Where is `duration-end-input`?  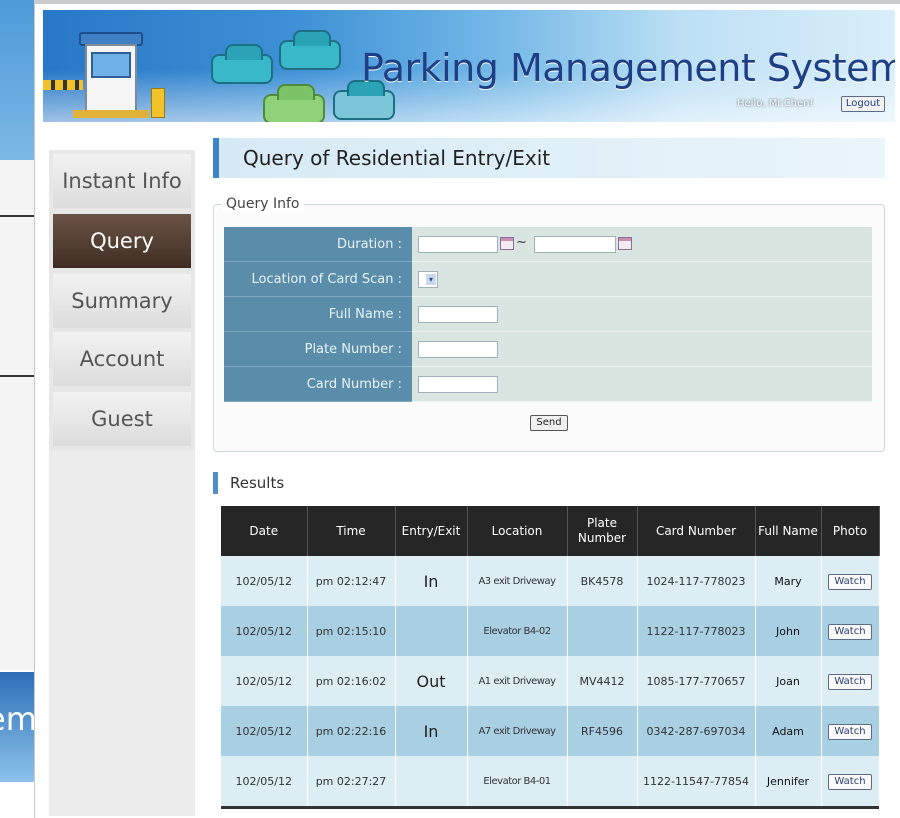
duration-end-input is located at coordinates (575, 244).